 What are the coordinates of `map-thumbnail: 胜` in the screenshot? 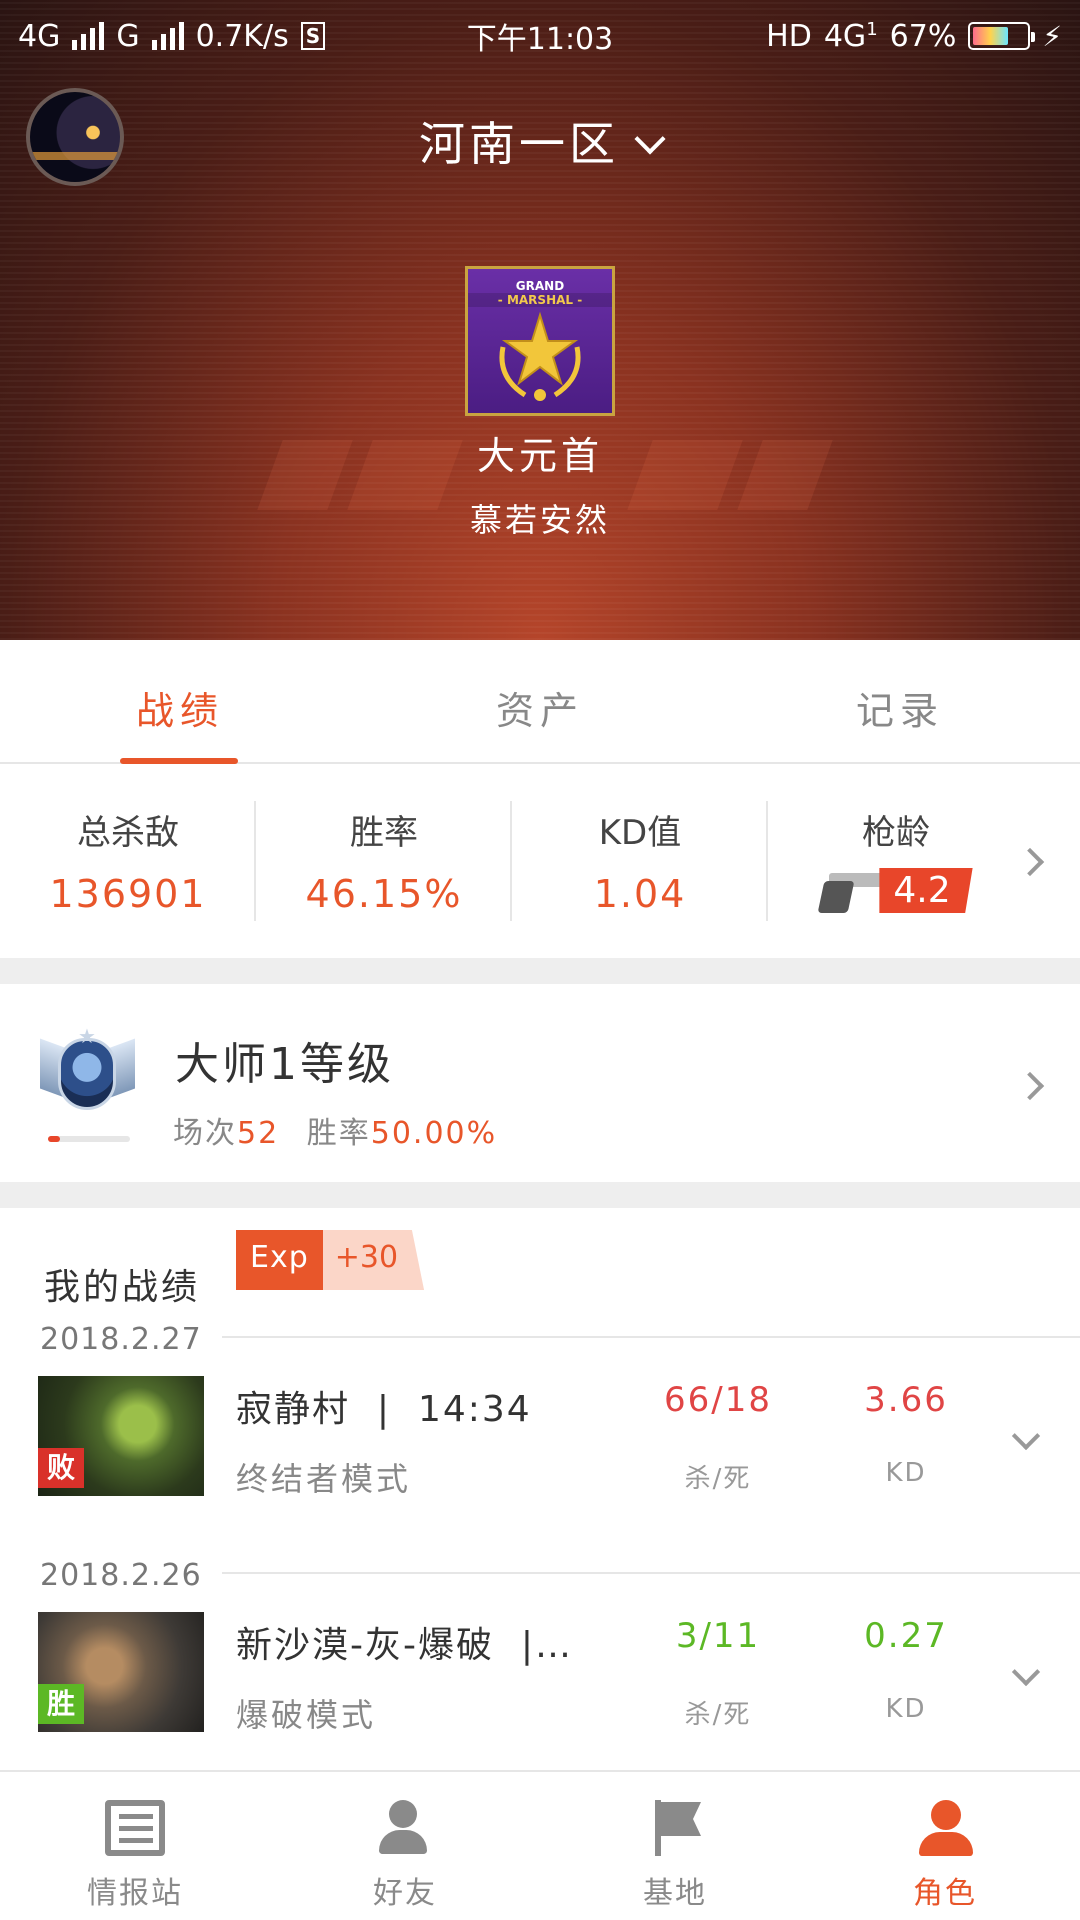 It's located at (121, 1672).